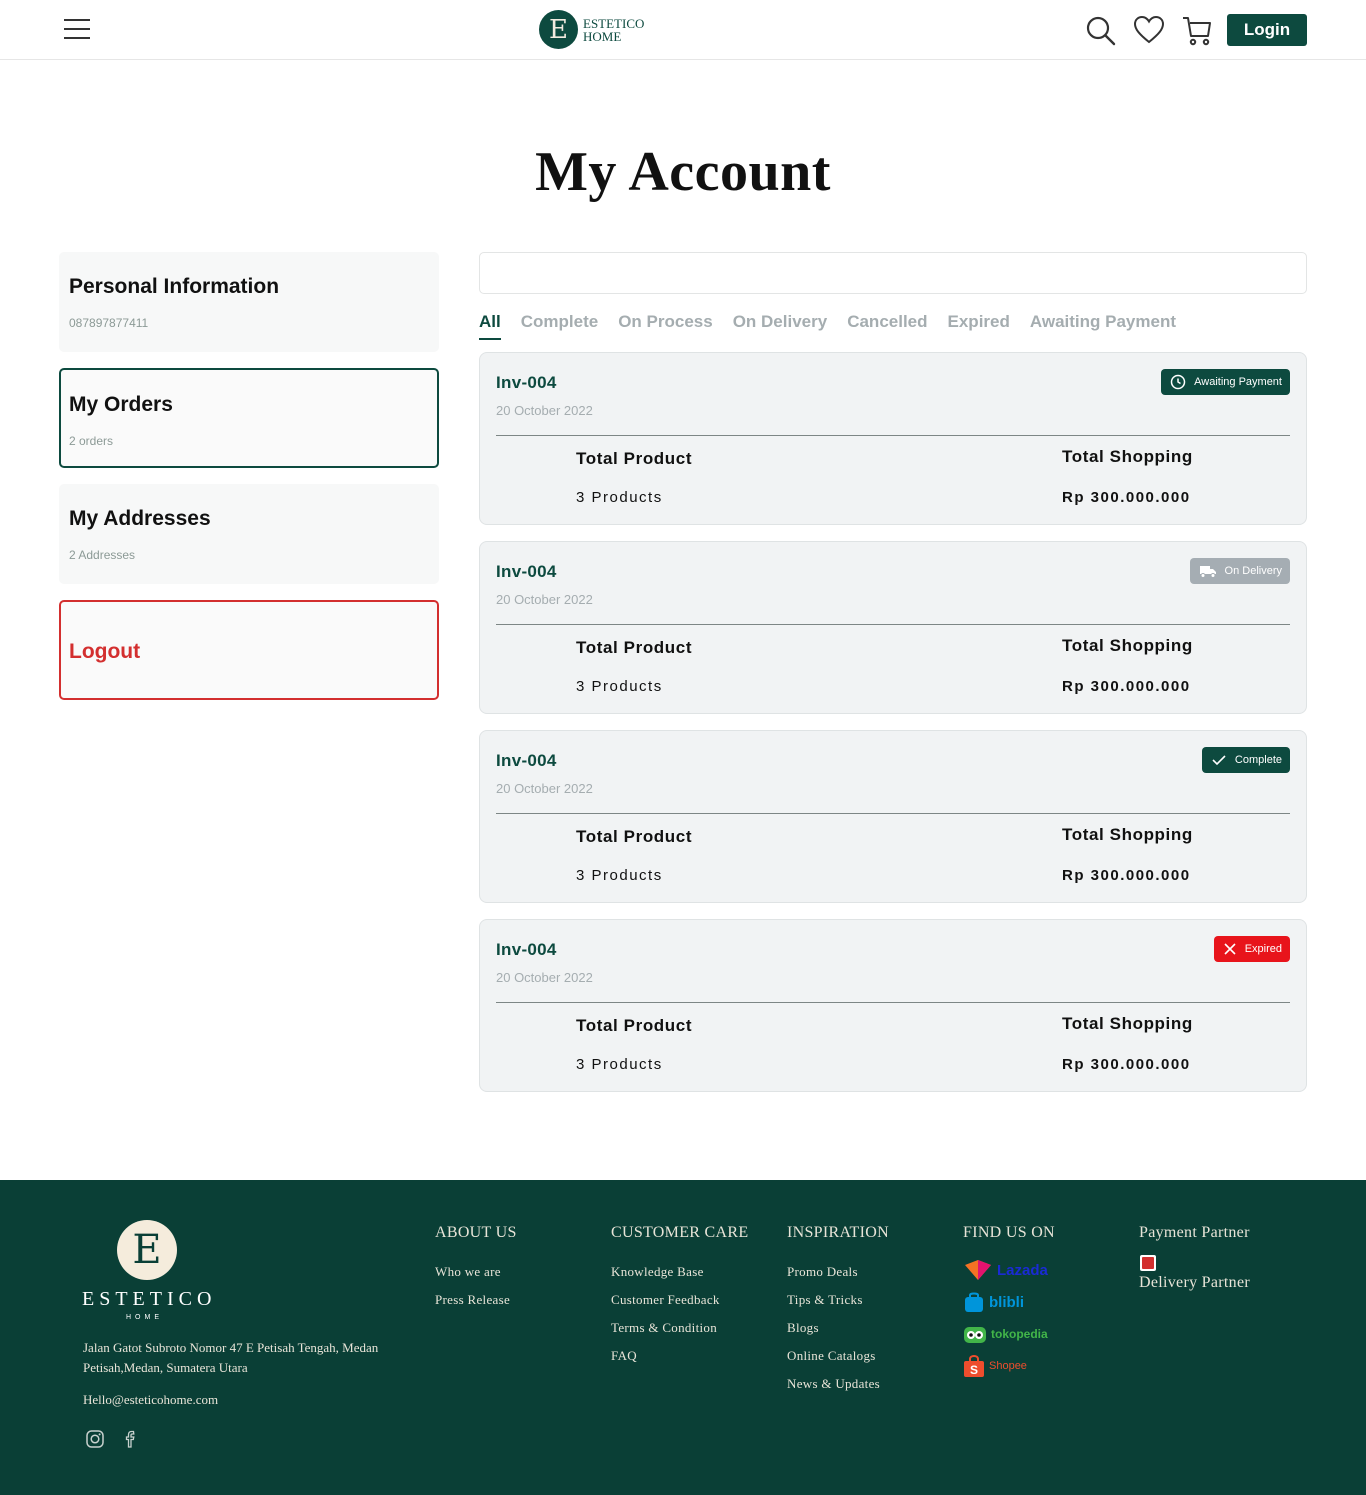  Describe the element at coordinates (1148, 1263) in the screenshot. I see `payment-partner-logo-icon` at that location.